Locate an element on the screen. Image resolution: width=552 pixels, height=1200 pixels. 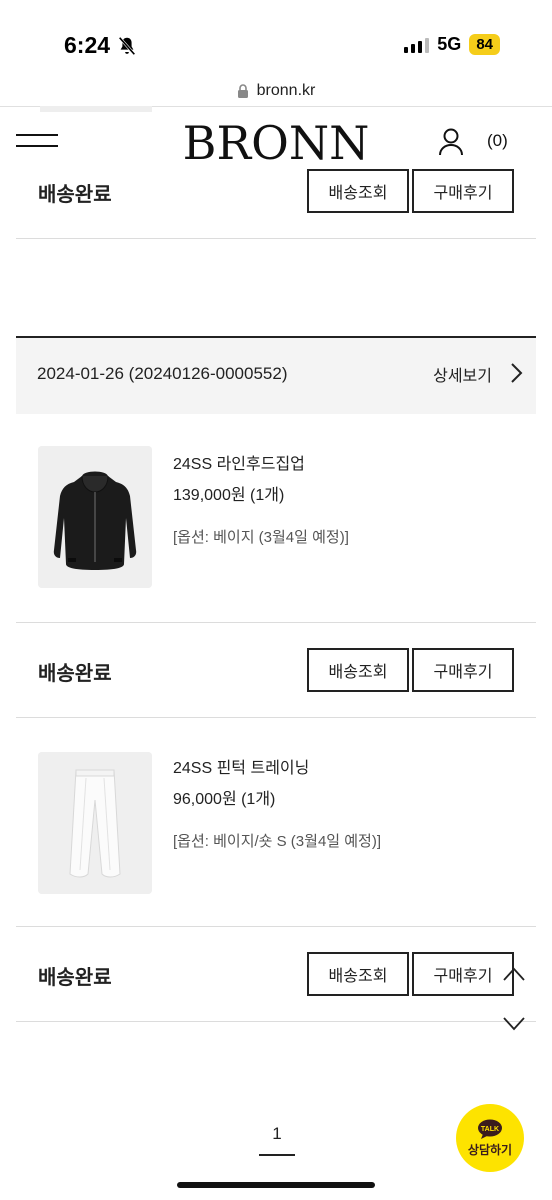
scroll-to-top-icon is located at coordinates (514, 974).